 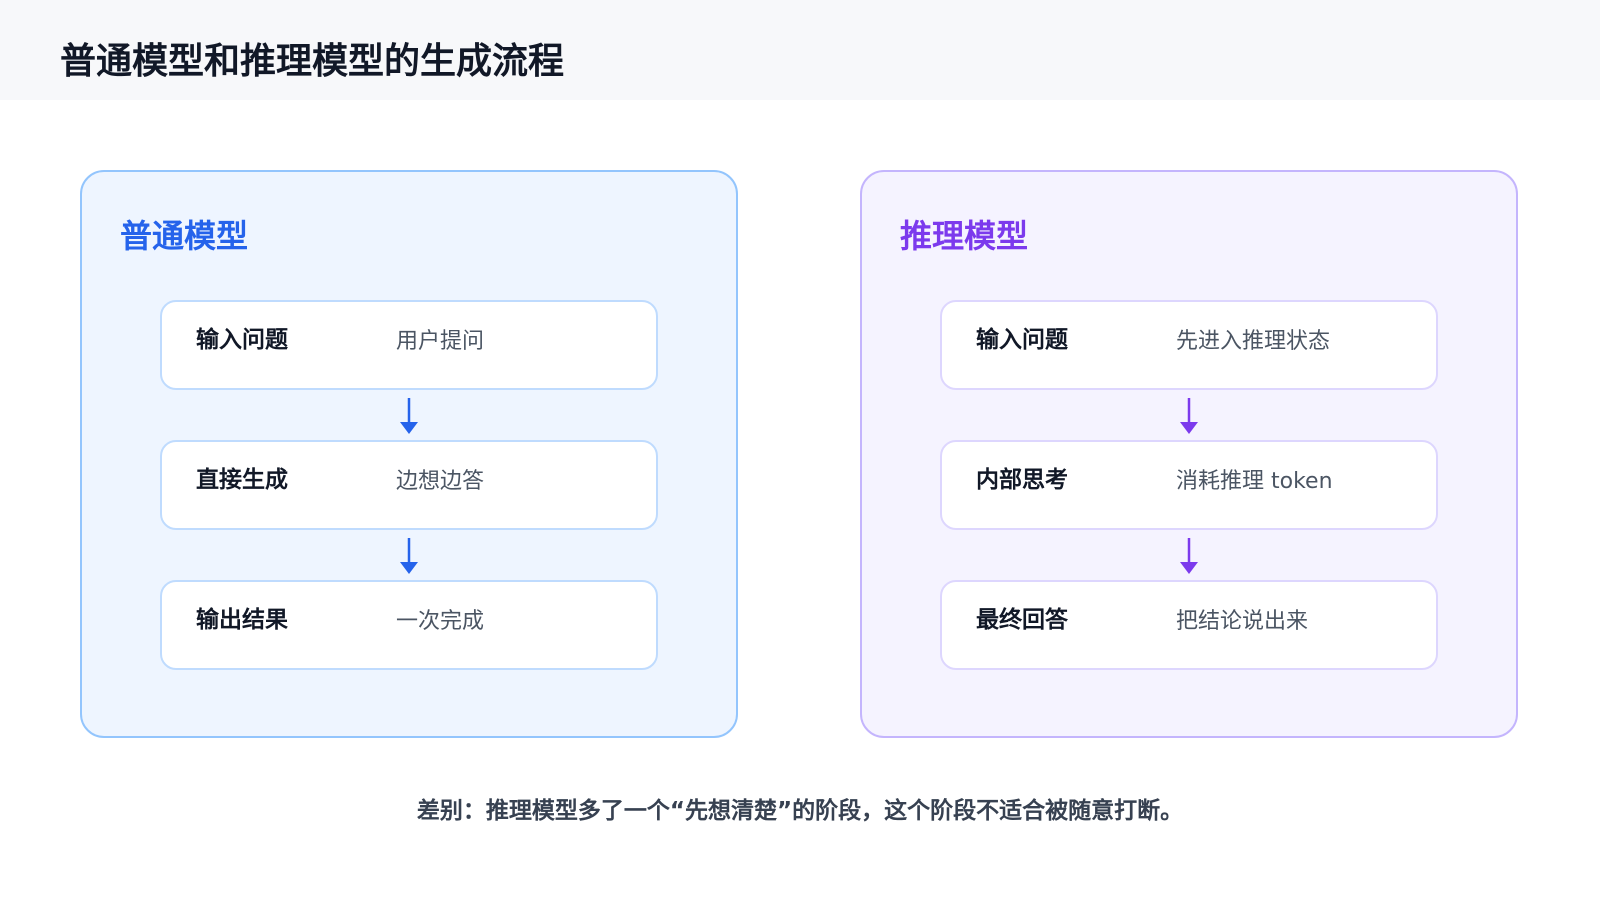 What do you see at coordinates (184, 236) in the screenshot?
I see `panel-title: 普通模型` at bounding box center [184, 236].